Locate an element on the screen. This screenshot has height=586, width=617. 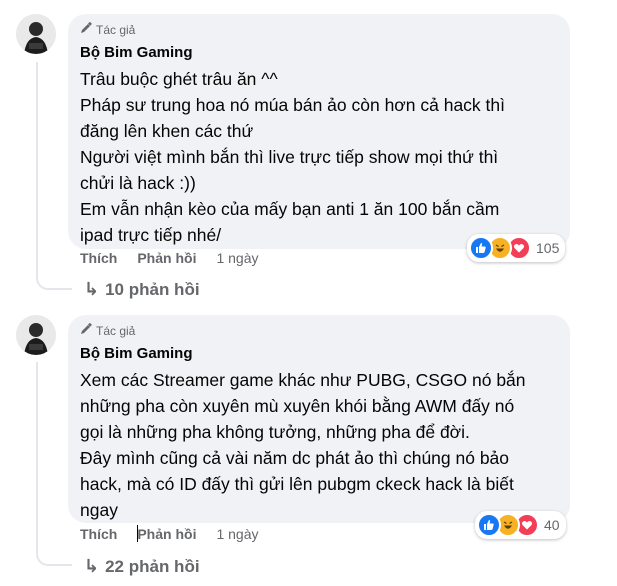
comment-line: chửi là hack :)) is located at coordinates (138, 183).